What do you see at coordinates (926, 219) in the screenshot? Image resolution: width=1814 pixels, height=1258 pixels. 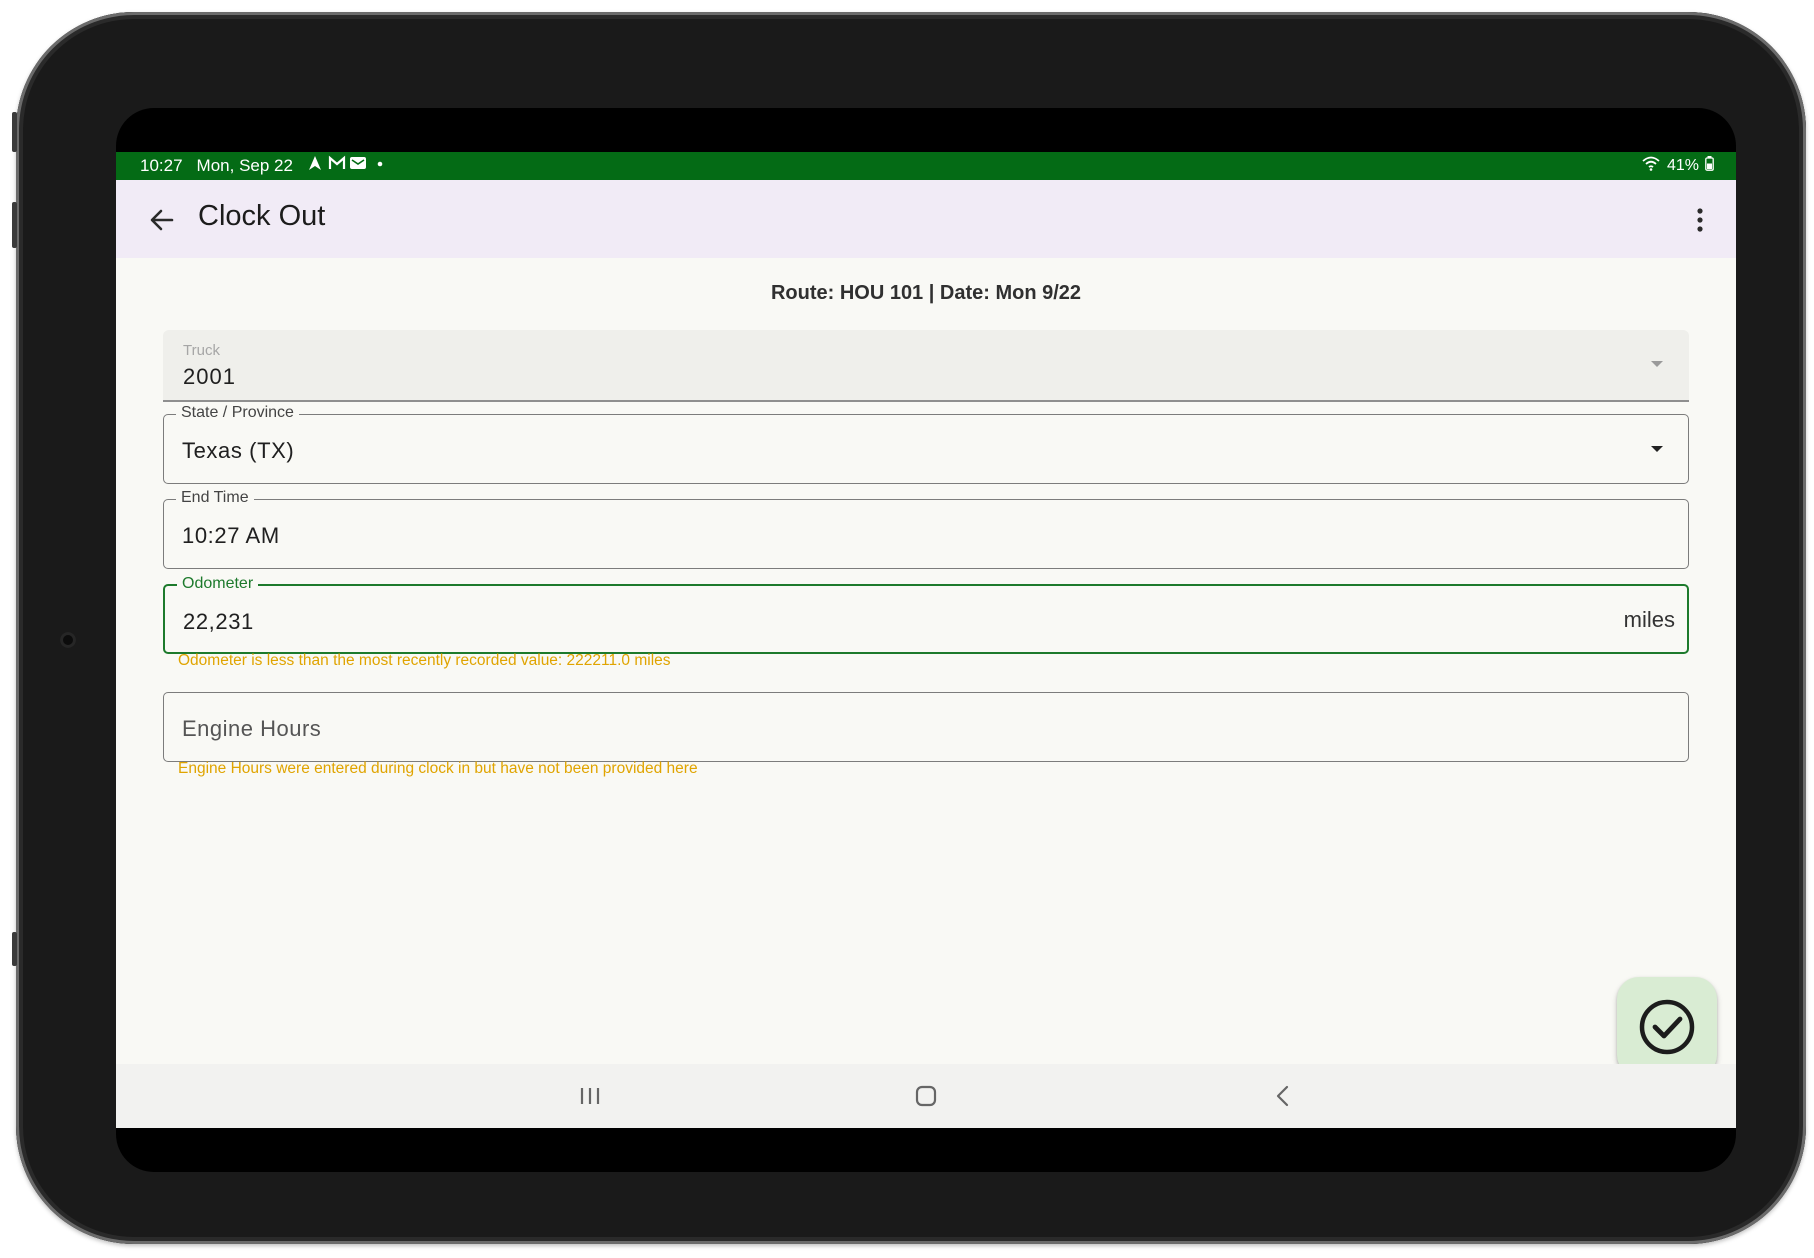 I see `app-bar: Clock Out` at bounding box center [926, 219].